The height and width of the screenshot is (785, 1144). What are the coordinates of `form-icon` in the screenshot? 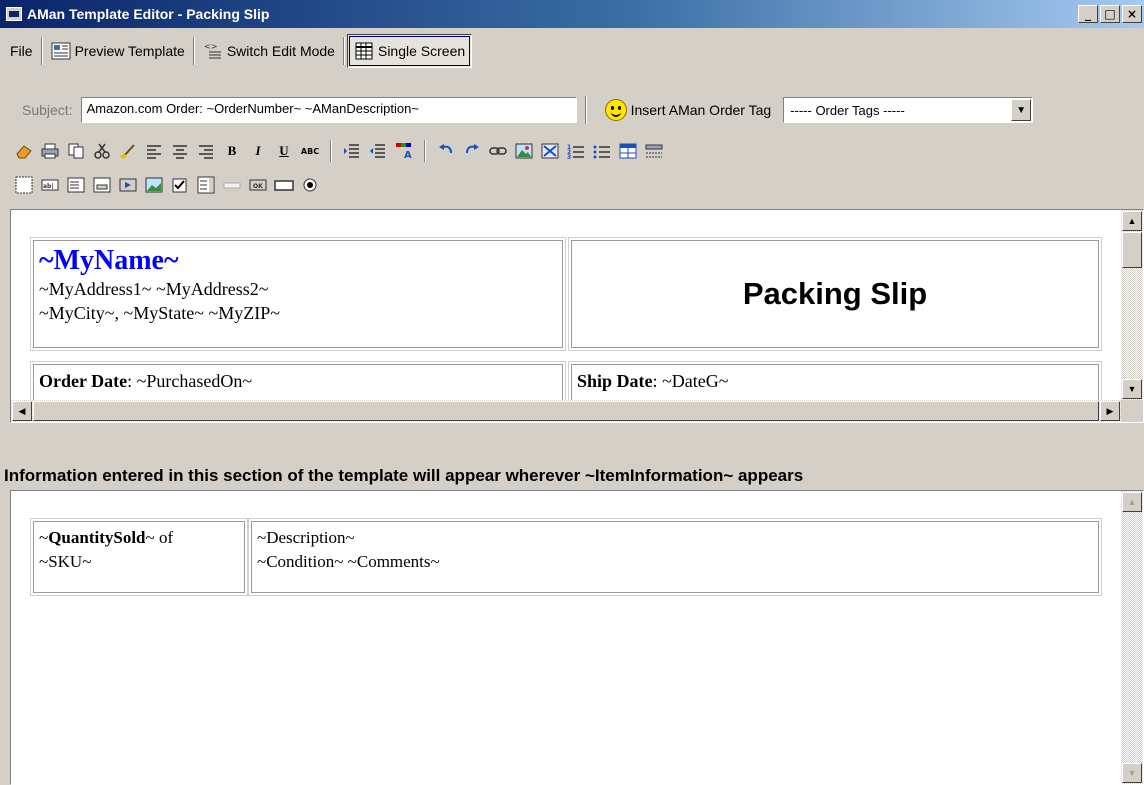 It's located at (24, 185).